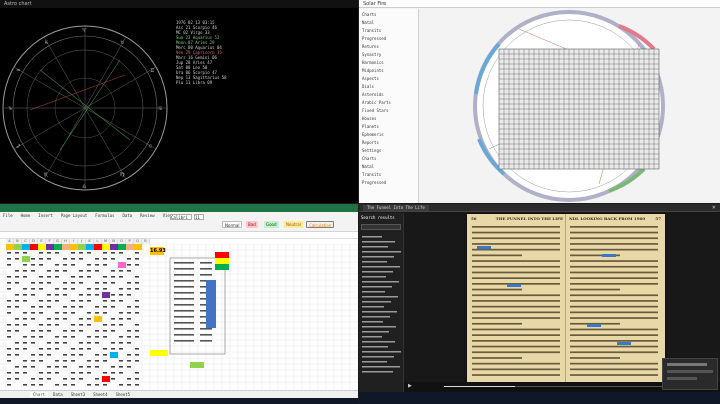  What do you see at coordinates (199, 217) in the screenshot?
I see `font-size-box: 11` at bounding box center [199, 217].